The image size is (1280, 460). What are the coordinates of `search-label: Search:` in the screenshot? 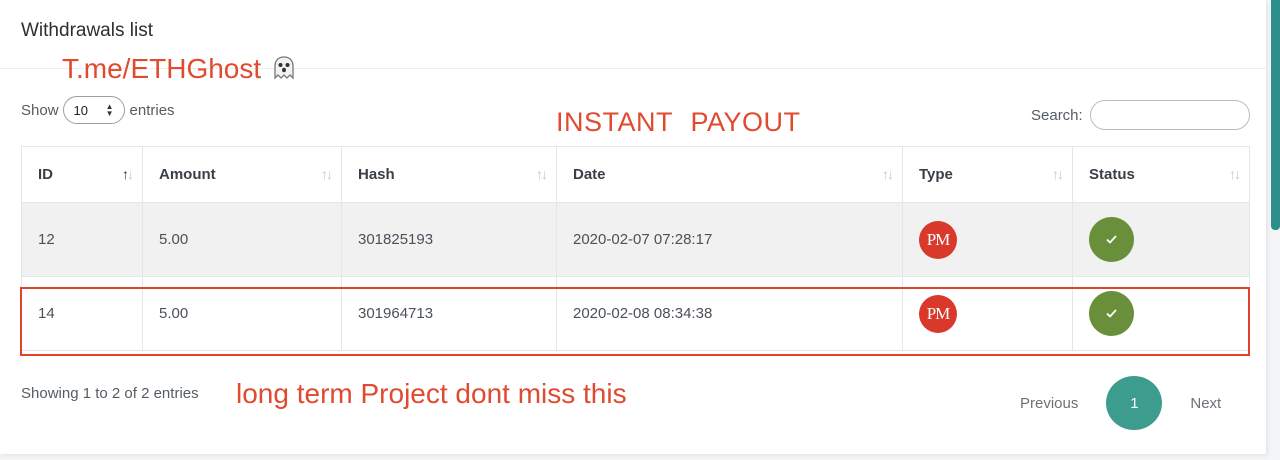 It's located at (1057, 115).